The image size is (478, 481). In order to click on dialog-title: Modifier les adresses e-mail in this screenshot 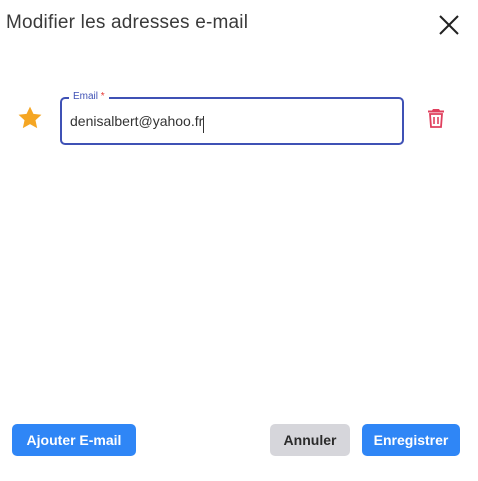, I will do `click(127, 22)`.